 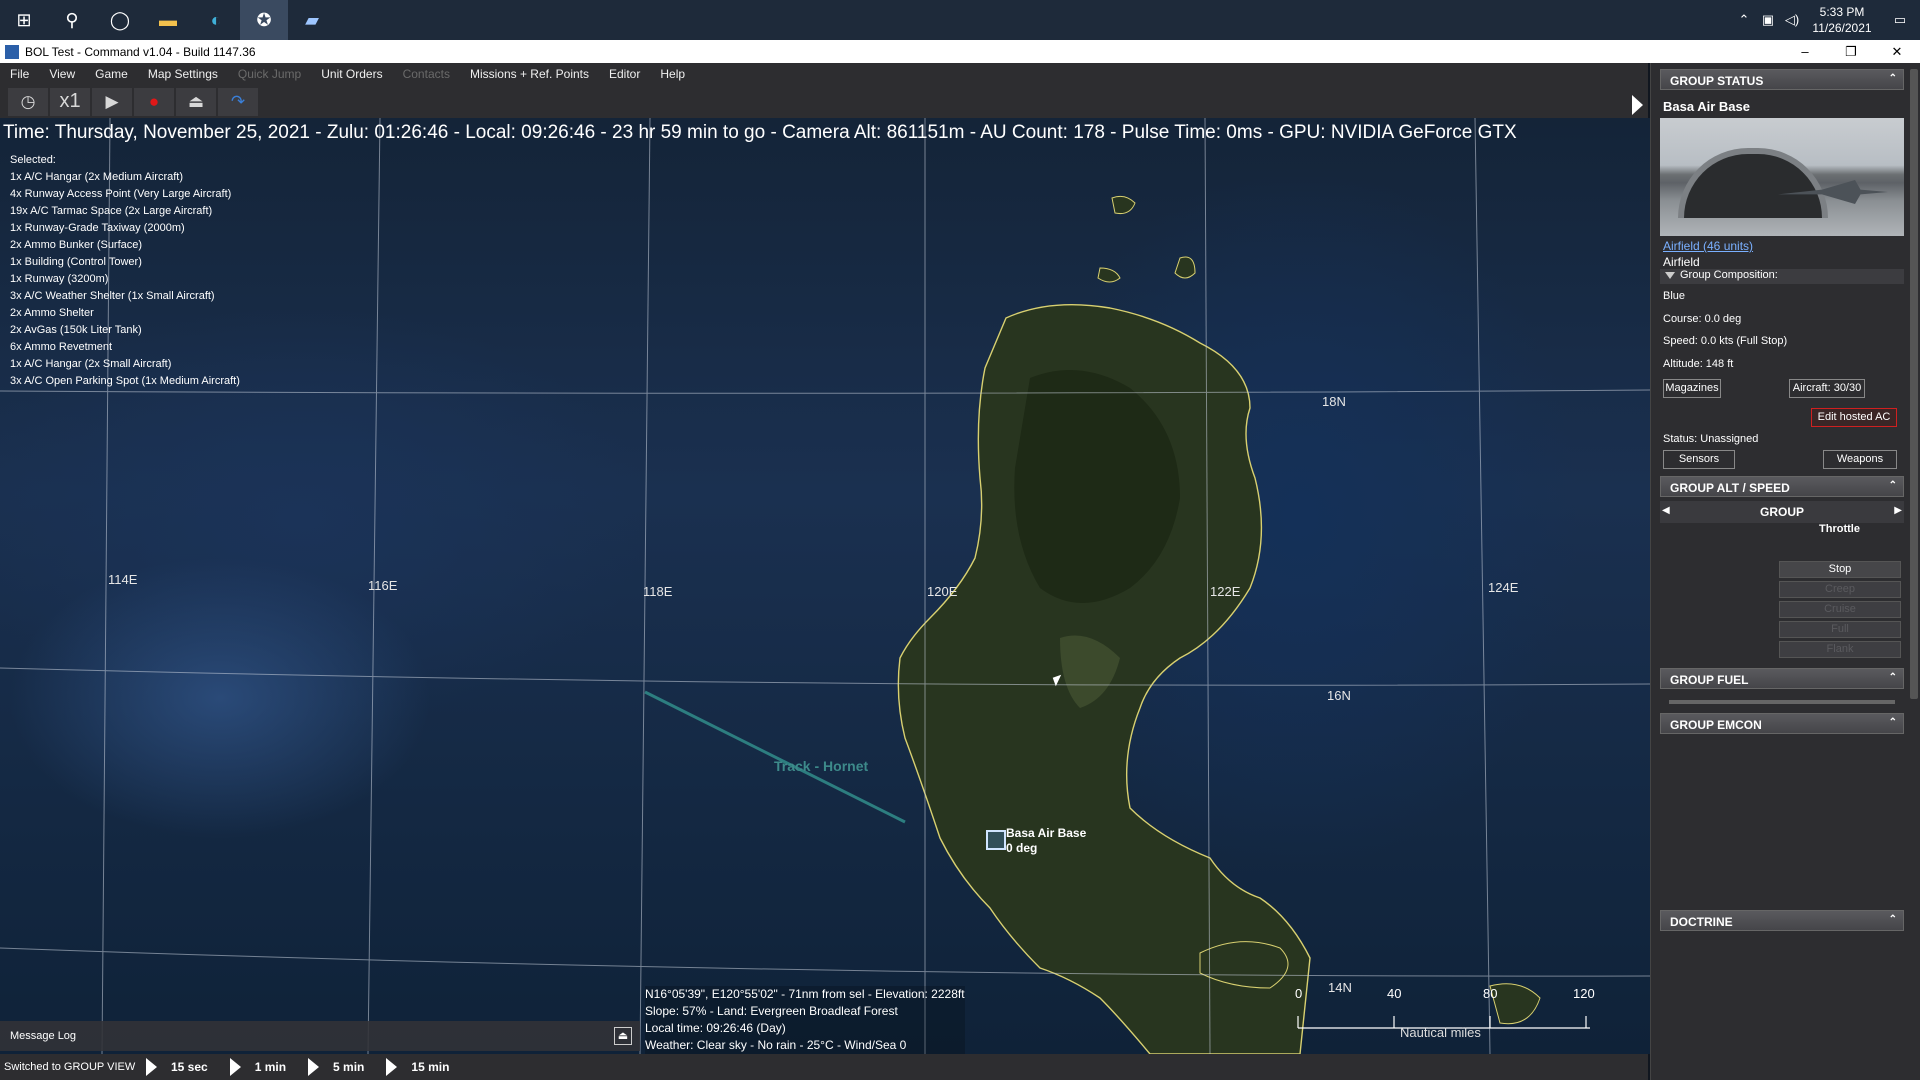 What do you see at coordinates (1782, 920) in the screenshot?
I see `doctrine-header: DOCTRINE ⌃` at bounding box center [1782, 920].